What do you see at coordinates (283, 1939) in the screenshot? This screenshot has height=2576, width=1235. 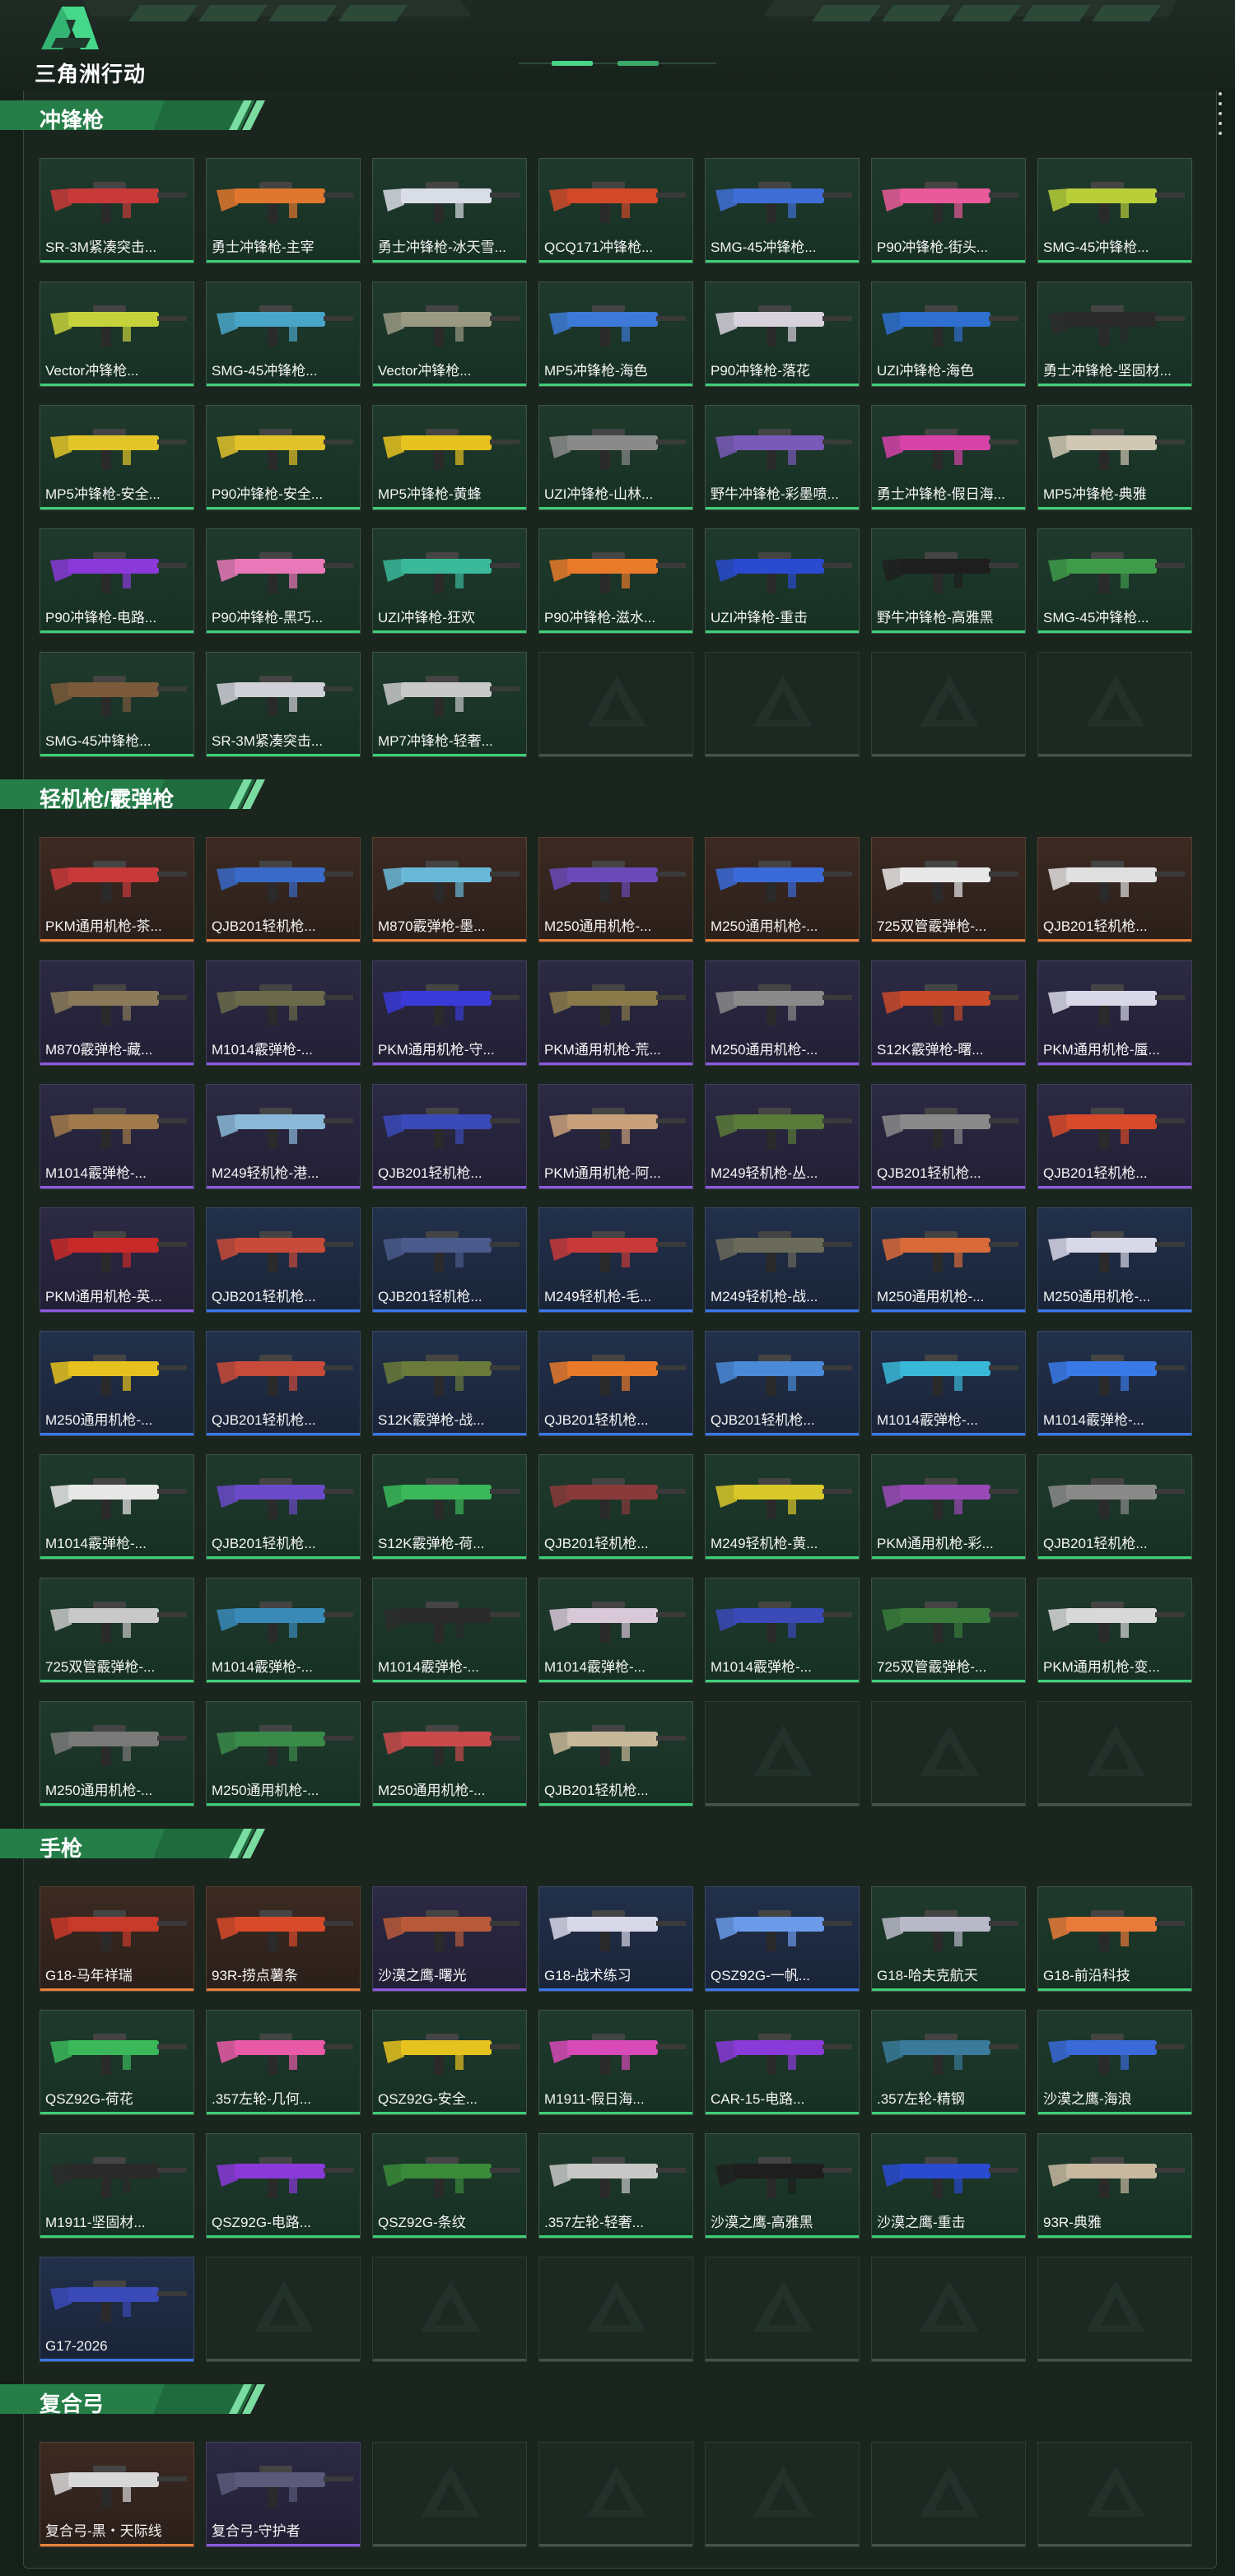 I see `weapon-card: 93R-捞点薯条` at bounding box center [283, 1939].